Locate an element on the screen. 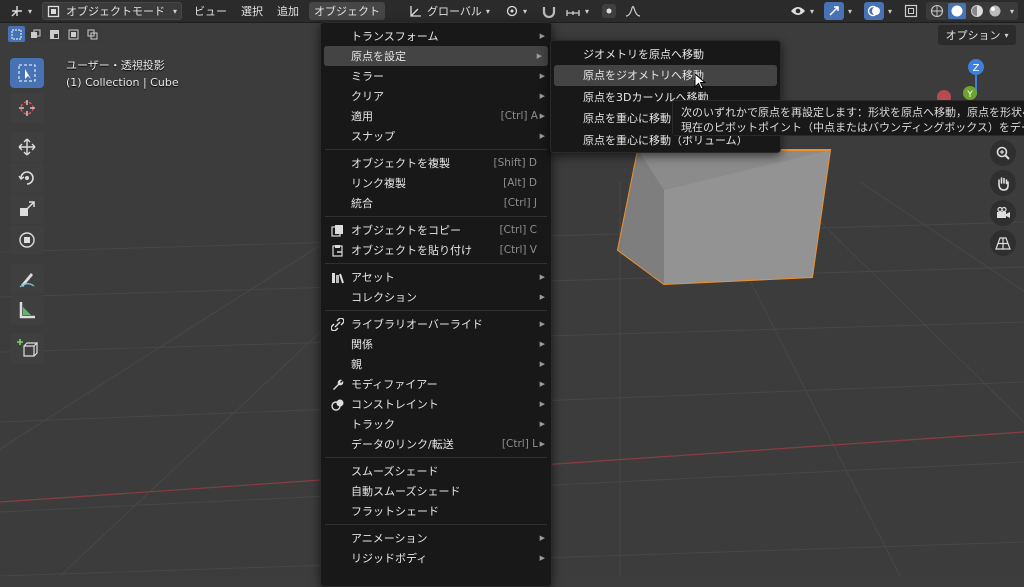 The width and height of the screenshot is (1024, 587). menu-add: 追加 is located at coordinates (288, 11).